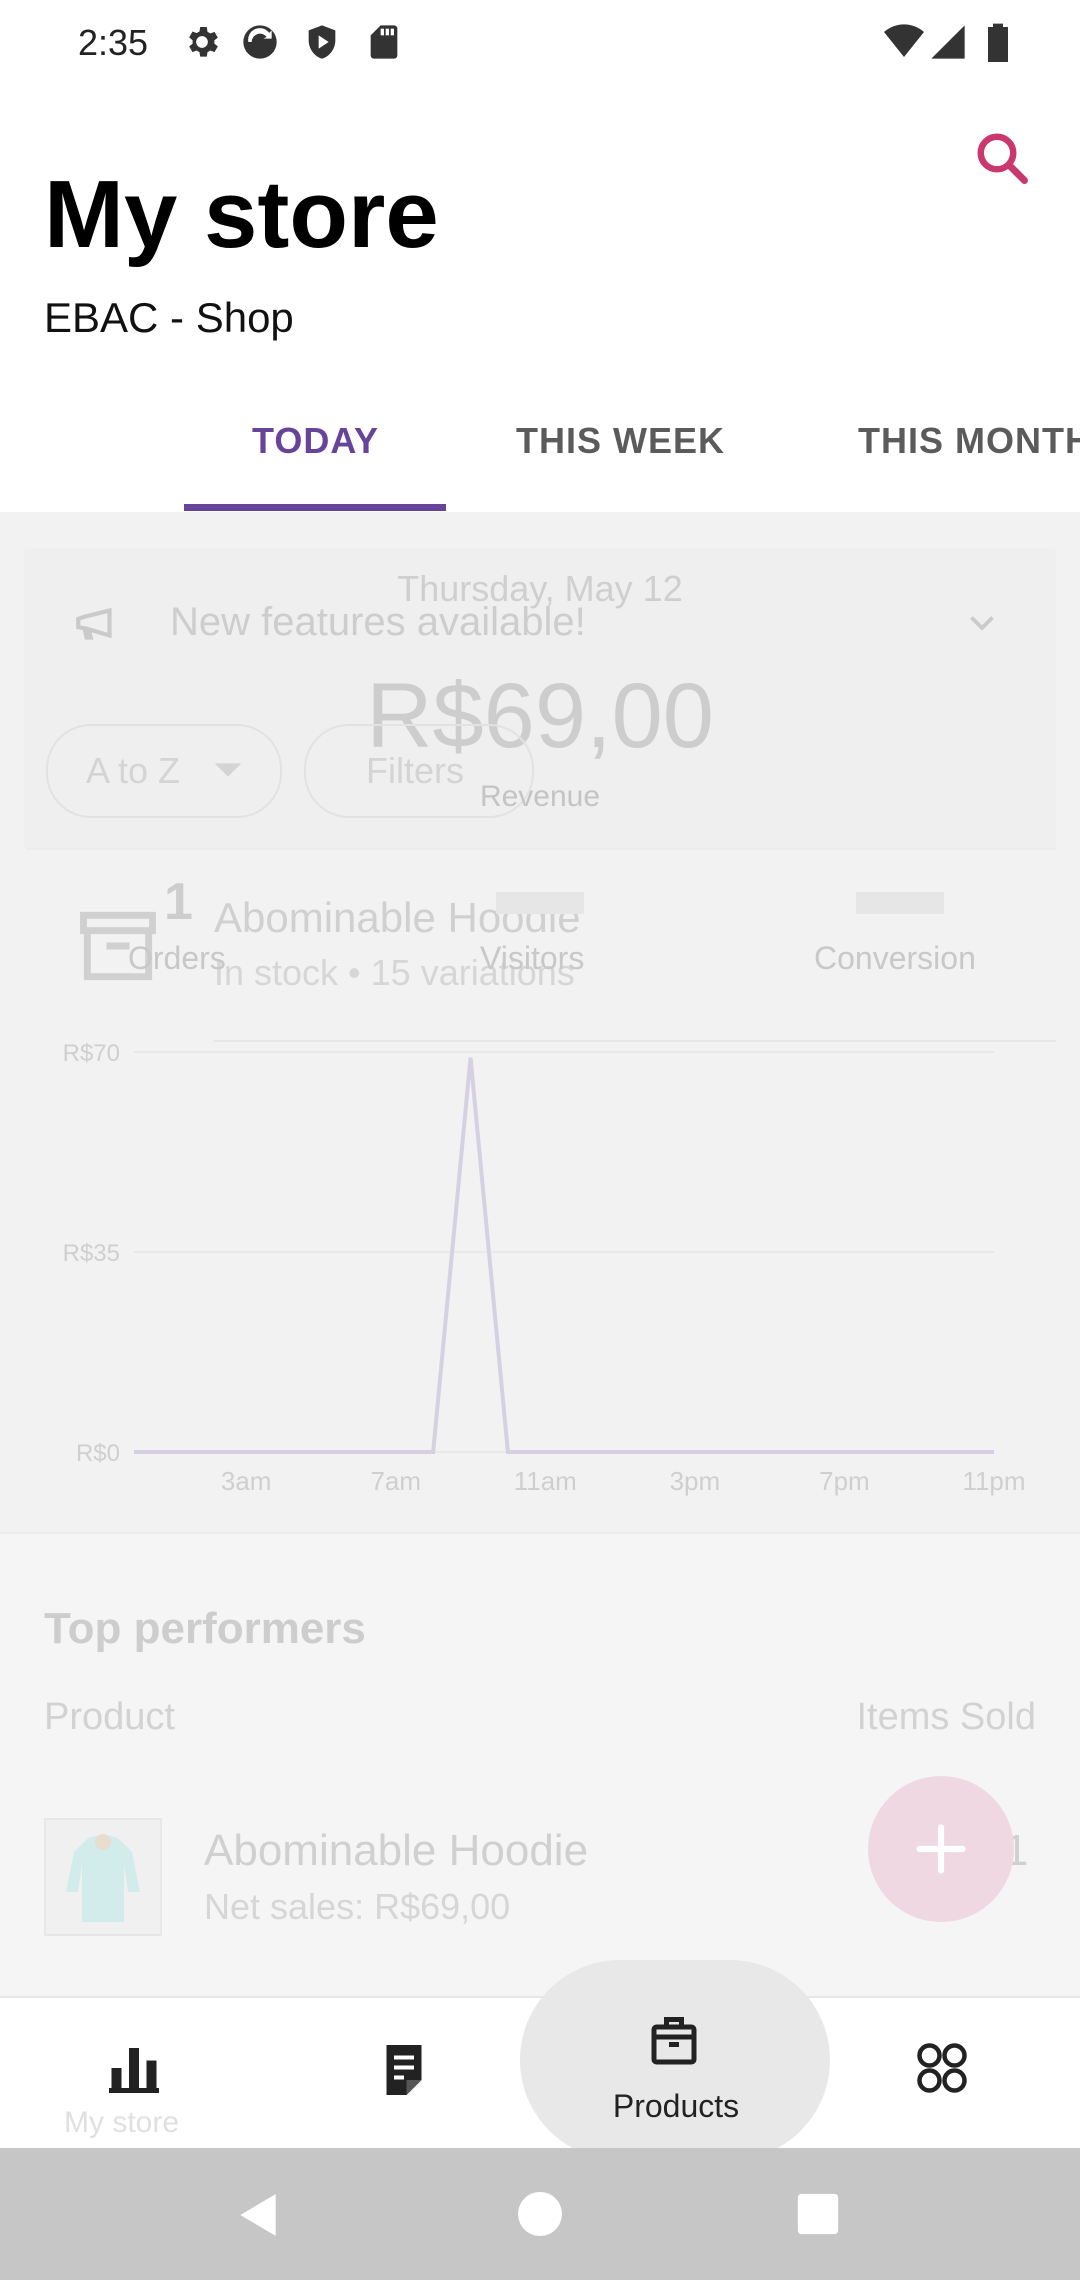 Image resolution: width=1080 pixels, height=2280 pixels. I want to click on section-divider, so click(540, 1533).